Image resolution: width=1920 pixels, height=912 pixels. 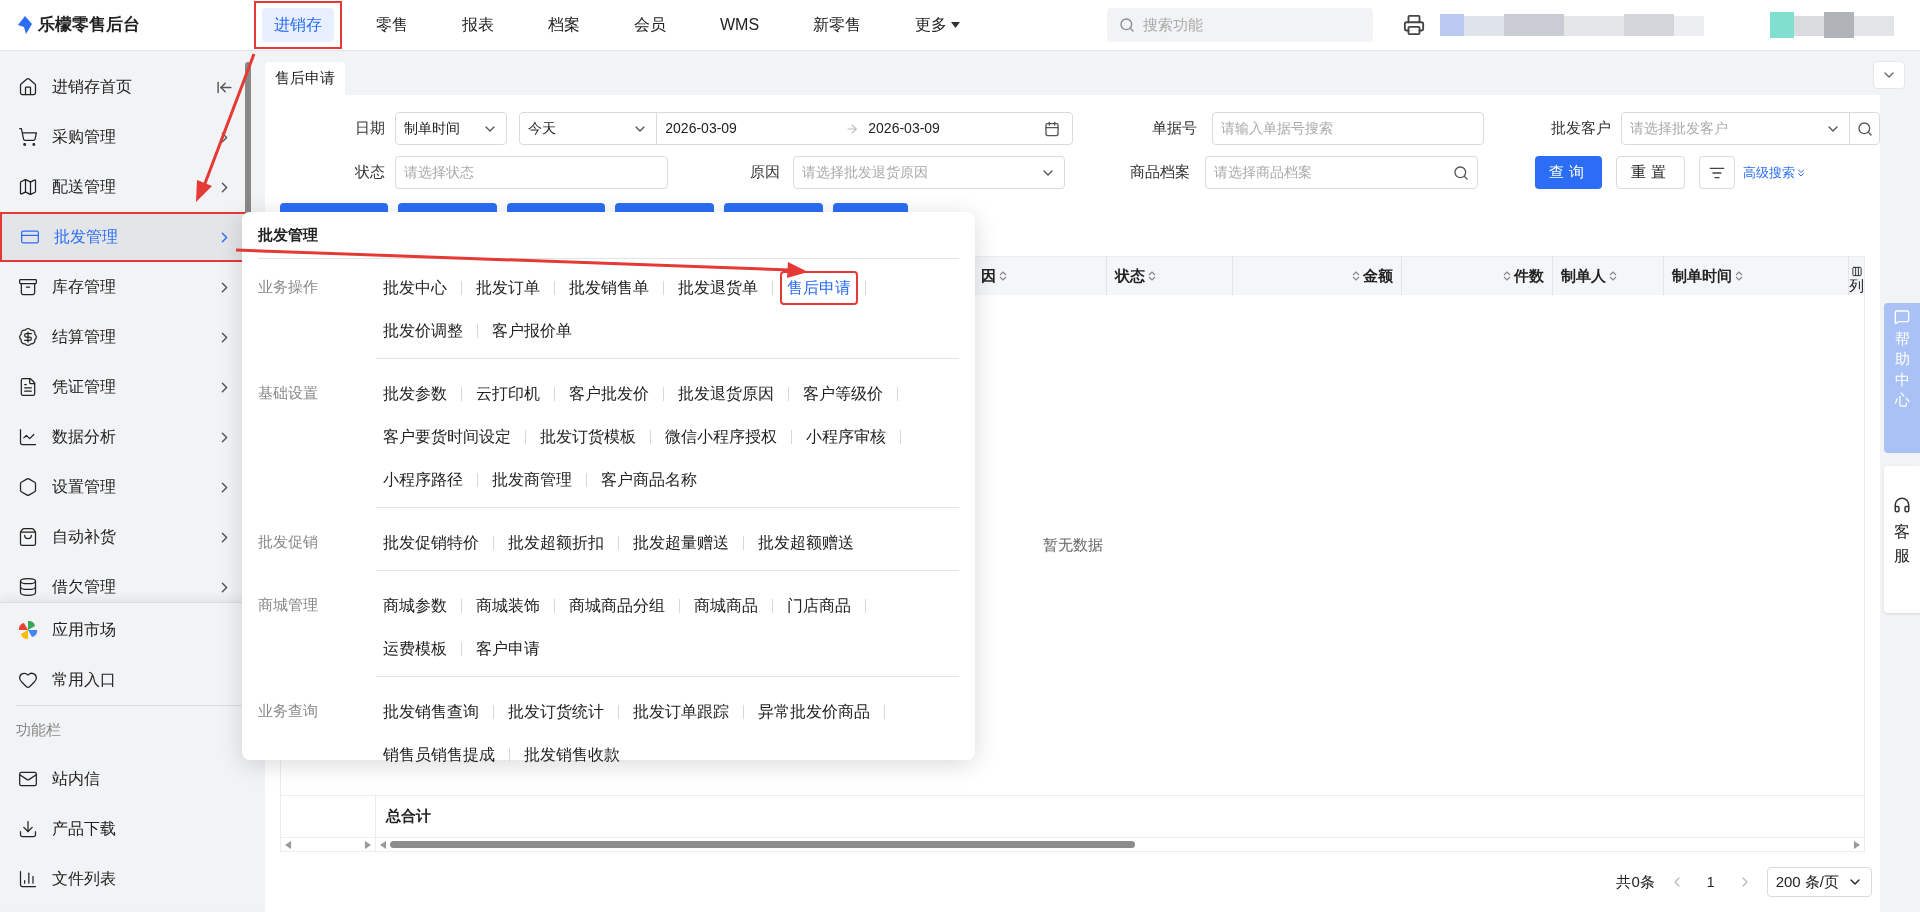 What do you see at coordinates (370, 172) in the screenshot?
I see `field-label: 状态` at bounding box center [370, 172].